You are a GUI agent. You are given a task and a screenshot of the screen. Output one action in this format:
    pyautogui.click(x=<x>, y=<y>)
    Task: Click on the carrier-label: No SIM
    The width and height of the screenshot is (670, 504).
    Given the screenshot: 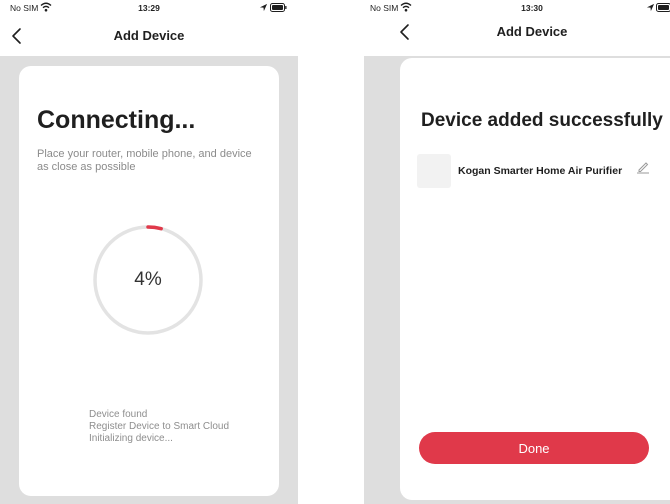 What is the action you would take?
    pyautogui.click(x=384, y=8)
    